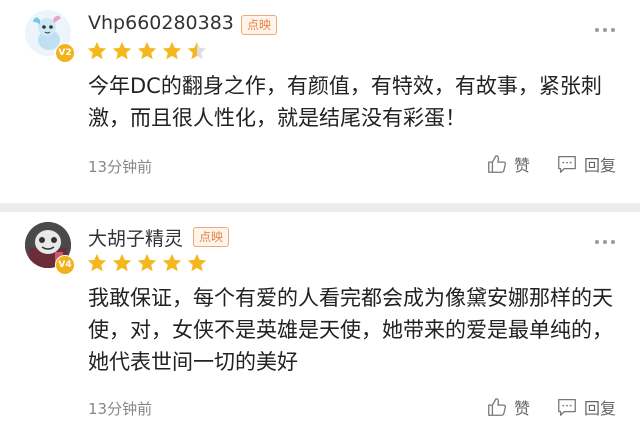 The width and height of the screenshot is (640, 437). What do you see at coordinates (65, 53) in the screenshot?
I see `level-badge: V2` at bounding box center [65, 53].